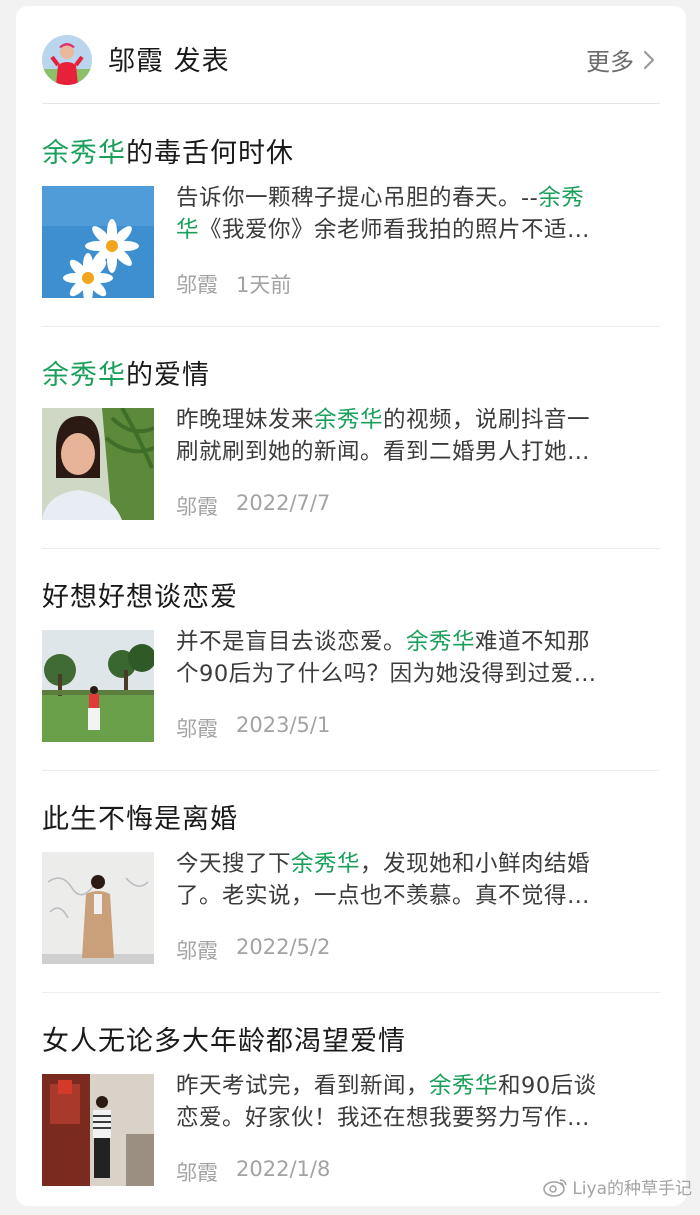  I want to click on author-name-text: 邬霞, so click(136, 61).